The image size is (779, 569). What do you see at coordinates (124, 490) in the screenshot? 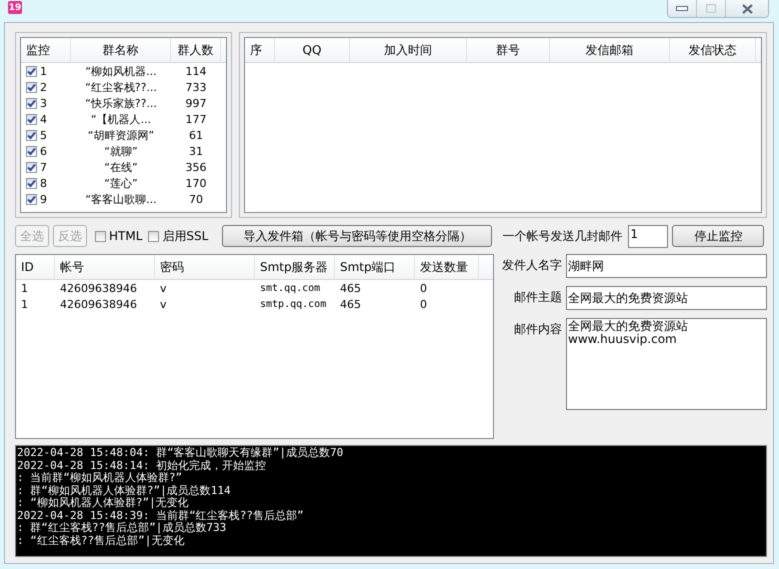
I see `log-line: : 群“柳如风机器人体验群?”|成员总数114` at bounding box center [124, 490].